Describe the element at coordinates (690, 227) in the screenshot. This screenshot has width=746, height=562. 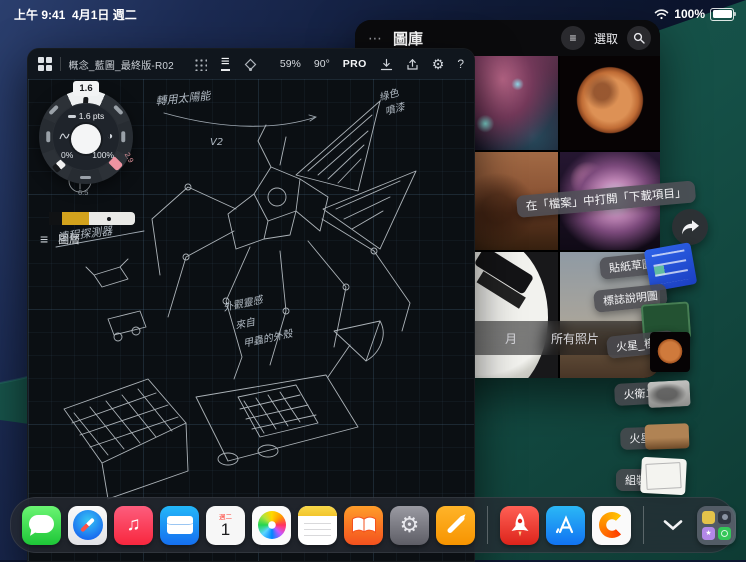
I see `share-forward-icon` at that location.